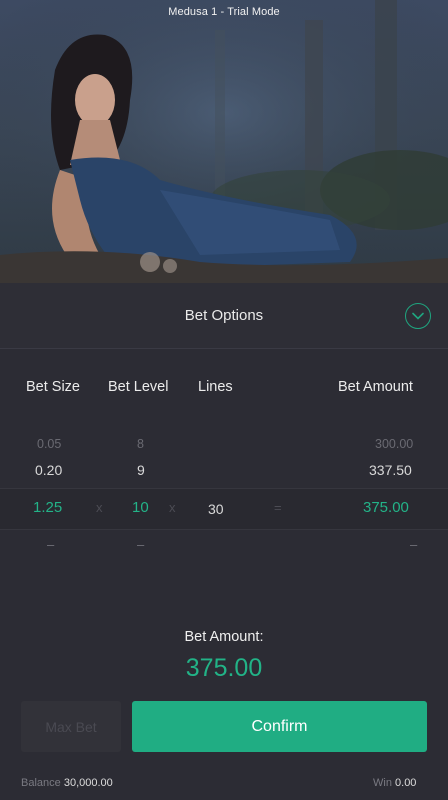  I want to click on balance-label: Balance, so click(41, 783).